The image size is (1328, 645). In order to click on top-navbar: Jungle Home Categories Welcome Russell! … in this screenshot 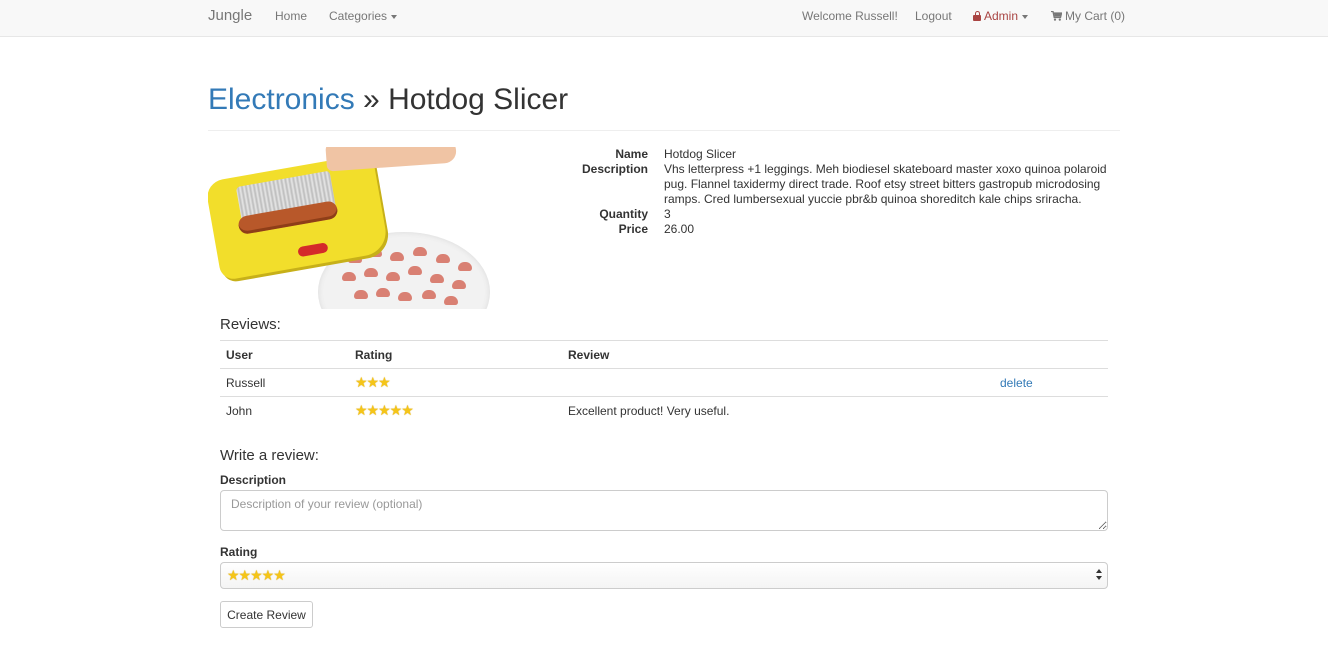, I will do `click(664, 18)`.